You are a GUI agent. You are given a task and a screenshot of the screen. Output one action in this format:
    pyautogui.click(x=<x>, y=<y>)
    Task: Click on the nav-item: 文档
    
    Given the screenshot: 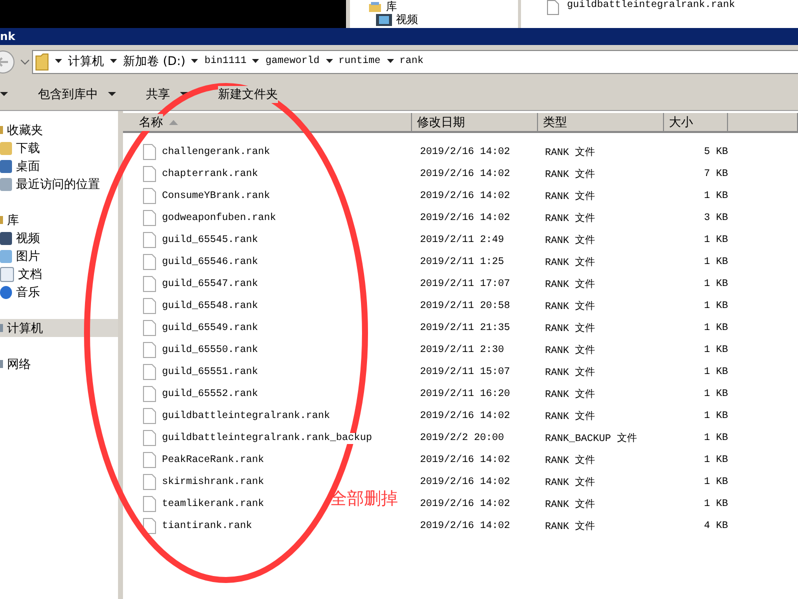 What is the action you would take?
    pyautogui.click(x=59, y=274)
    